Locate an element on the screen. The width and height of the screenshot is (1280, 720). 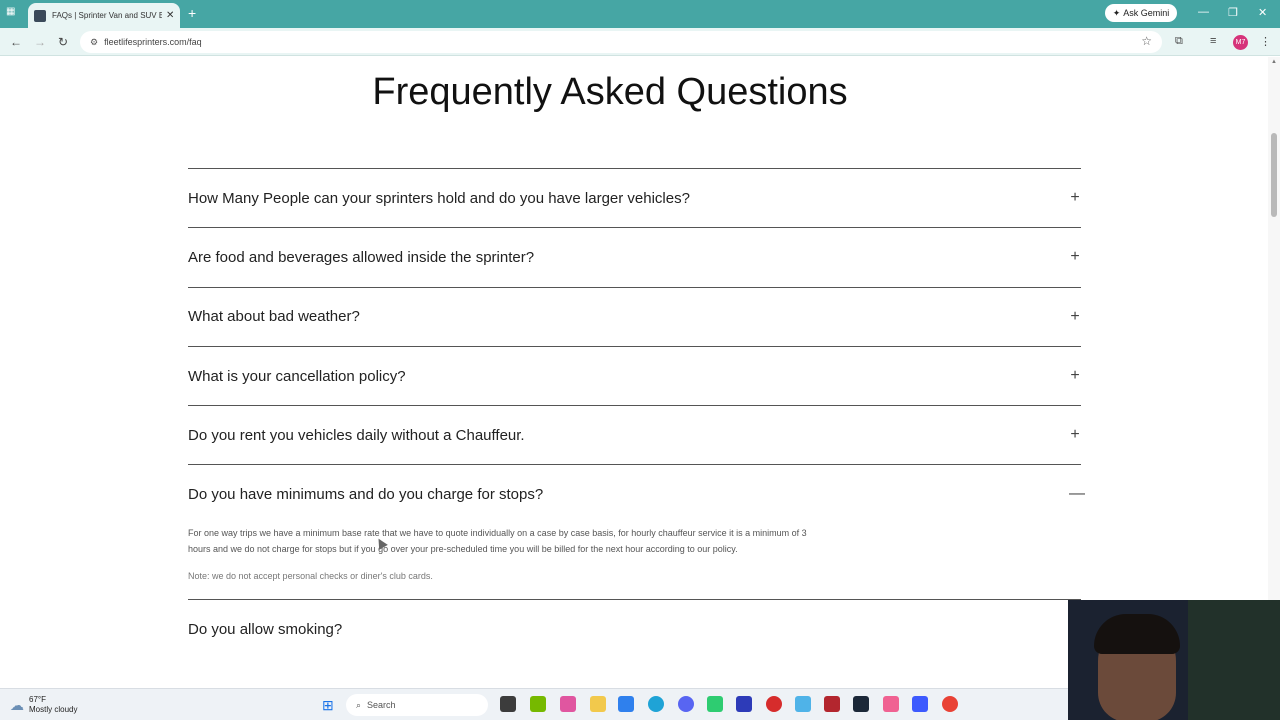
f-app-icon is located at coordinates (803, 704).